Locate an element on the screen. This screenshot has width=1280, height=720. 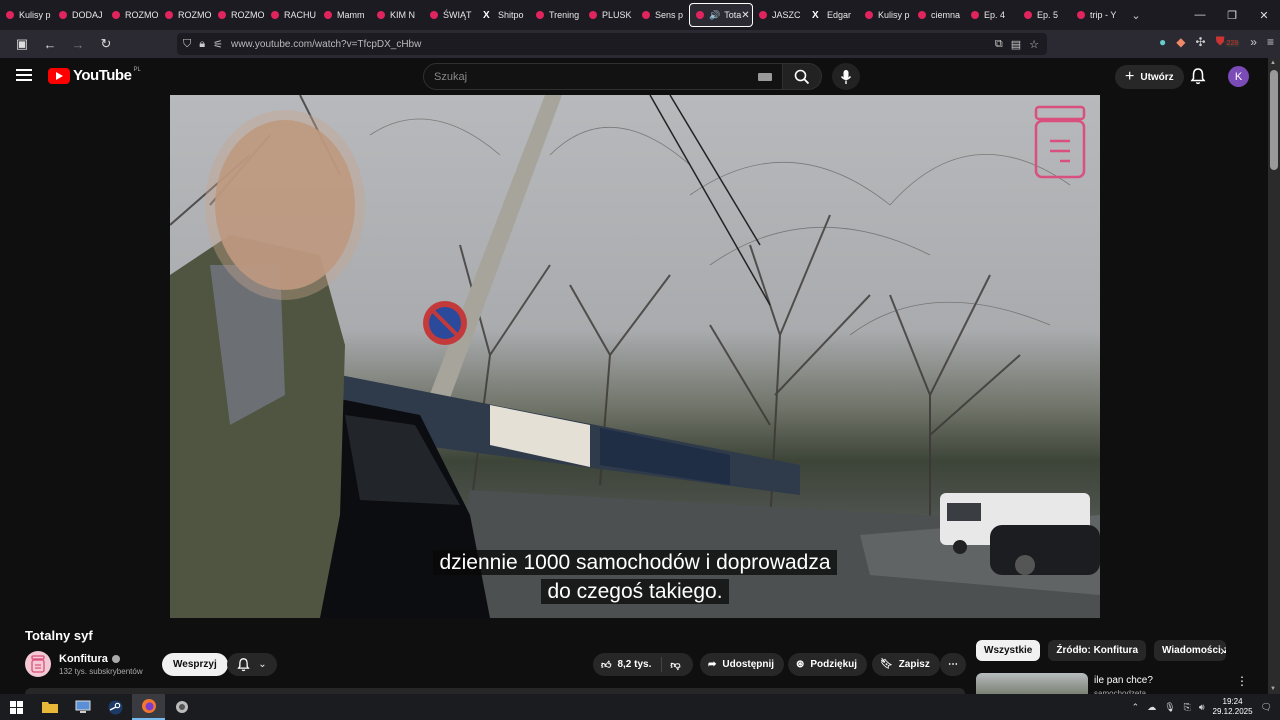
lock-icon: 🔒︎ is located at coordinates (202, 44).